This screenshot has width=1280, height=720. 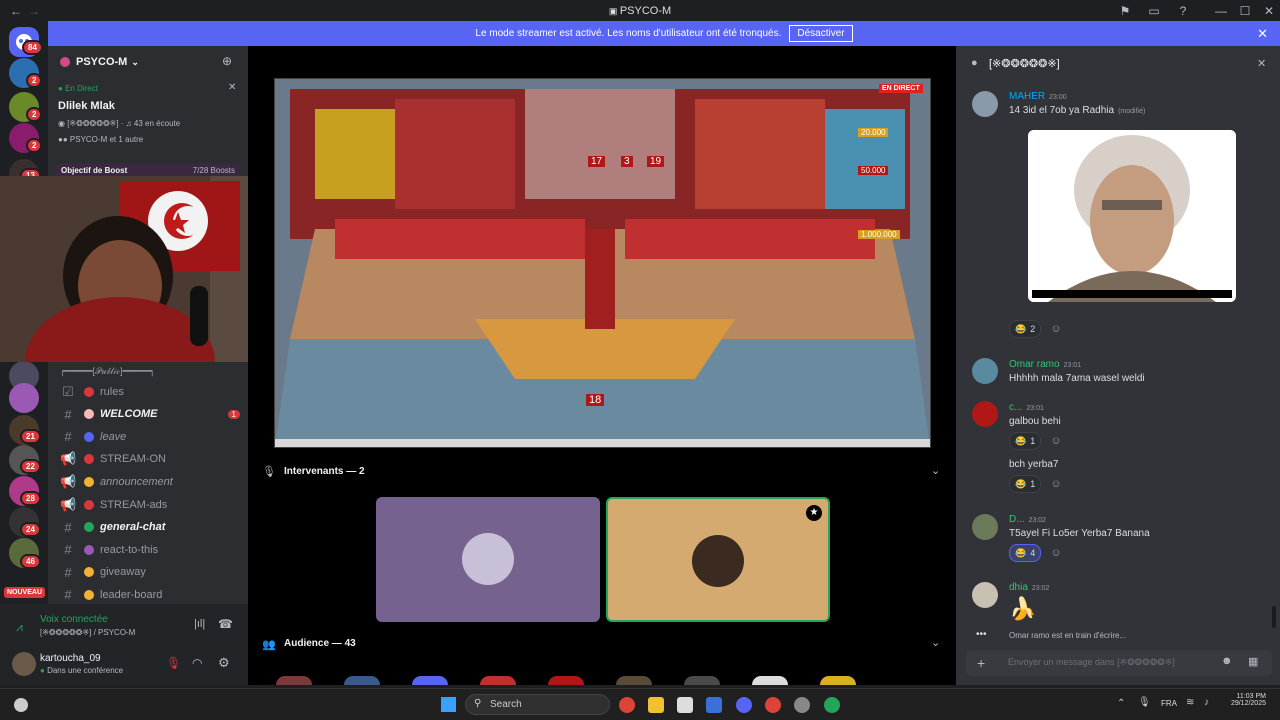 I want to click on message-author: MAHER 23:00, so click(x=1038, y=96).